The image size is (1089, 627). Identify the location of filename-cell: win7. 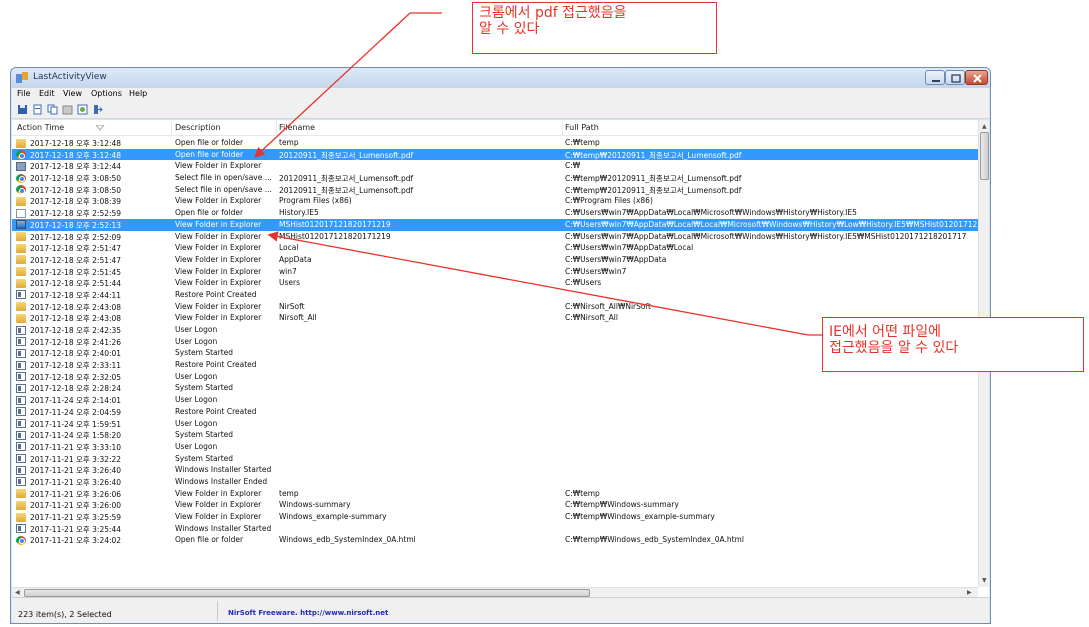
(288, 271).